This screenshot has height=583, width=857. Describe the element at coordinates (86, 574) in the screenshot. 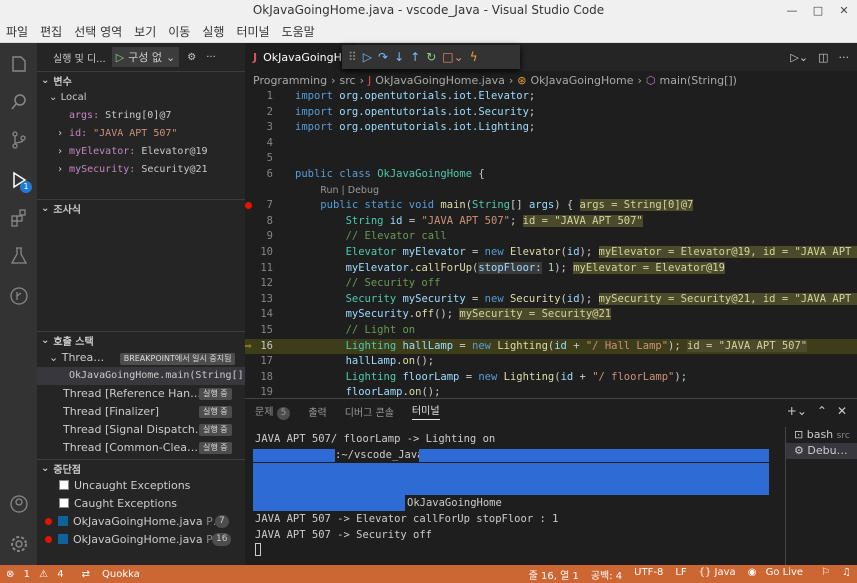

I see `debug-status-icon: ⇄` at that location.